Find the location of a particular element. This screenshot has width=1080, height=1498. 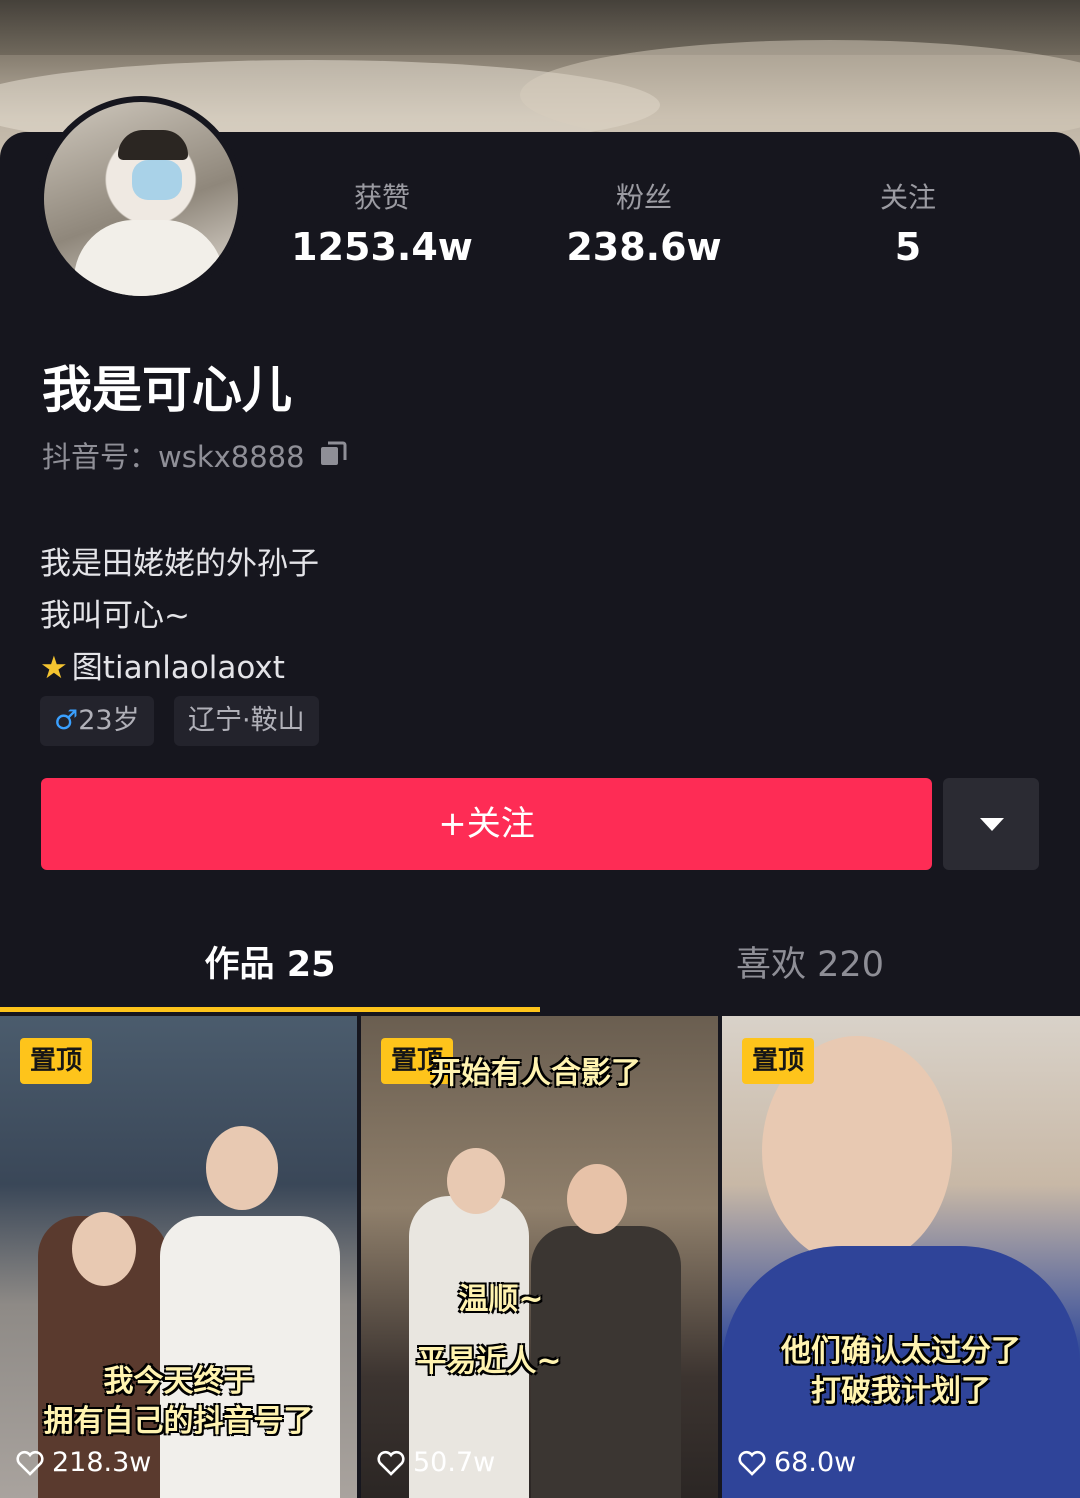

age-text: 23岁 is located at coordinates (109, 720).